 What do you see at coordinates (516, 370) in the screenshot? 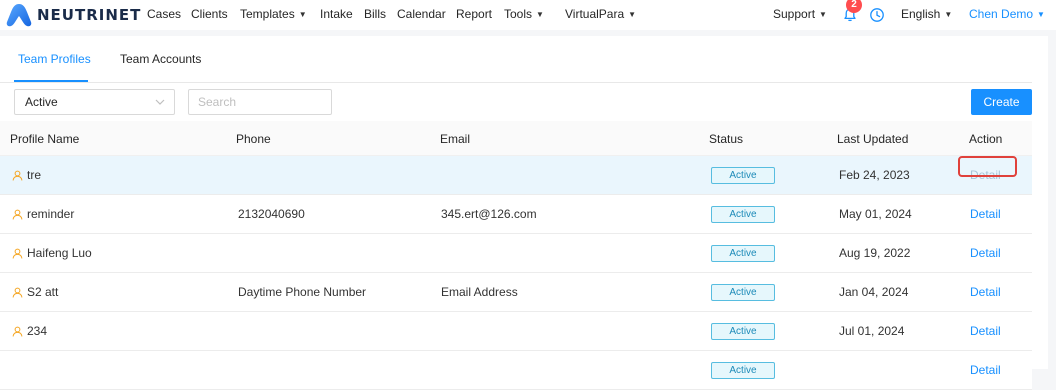
I see `table-row: Active Detail` at bounding box center [516, 370].